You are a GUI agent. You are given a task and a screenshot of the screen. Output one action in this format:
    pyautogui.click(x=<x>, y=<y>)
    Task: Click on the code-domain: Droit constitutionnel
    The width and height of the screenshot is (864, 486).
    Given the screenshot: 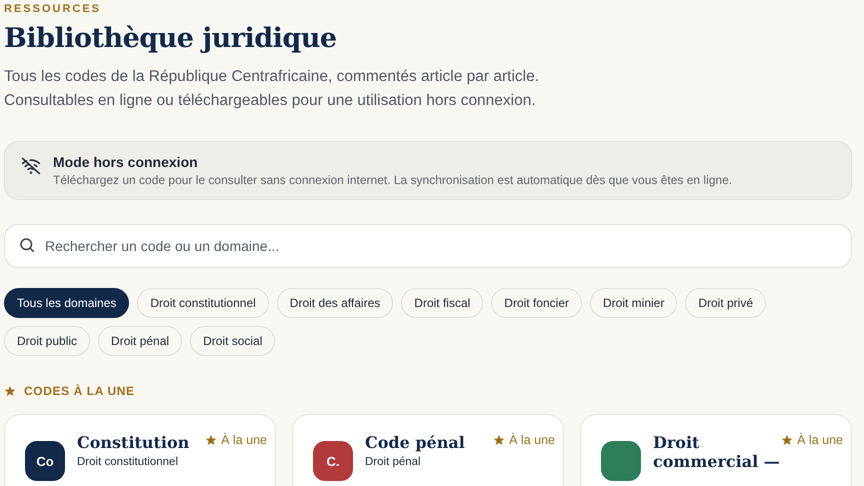 What is the action you would take?
    pyautogui.click(x=128, y=462)
    